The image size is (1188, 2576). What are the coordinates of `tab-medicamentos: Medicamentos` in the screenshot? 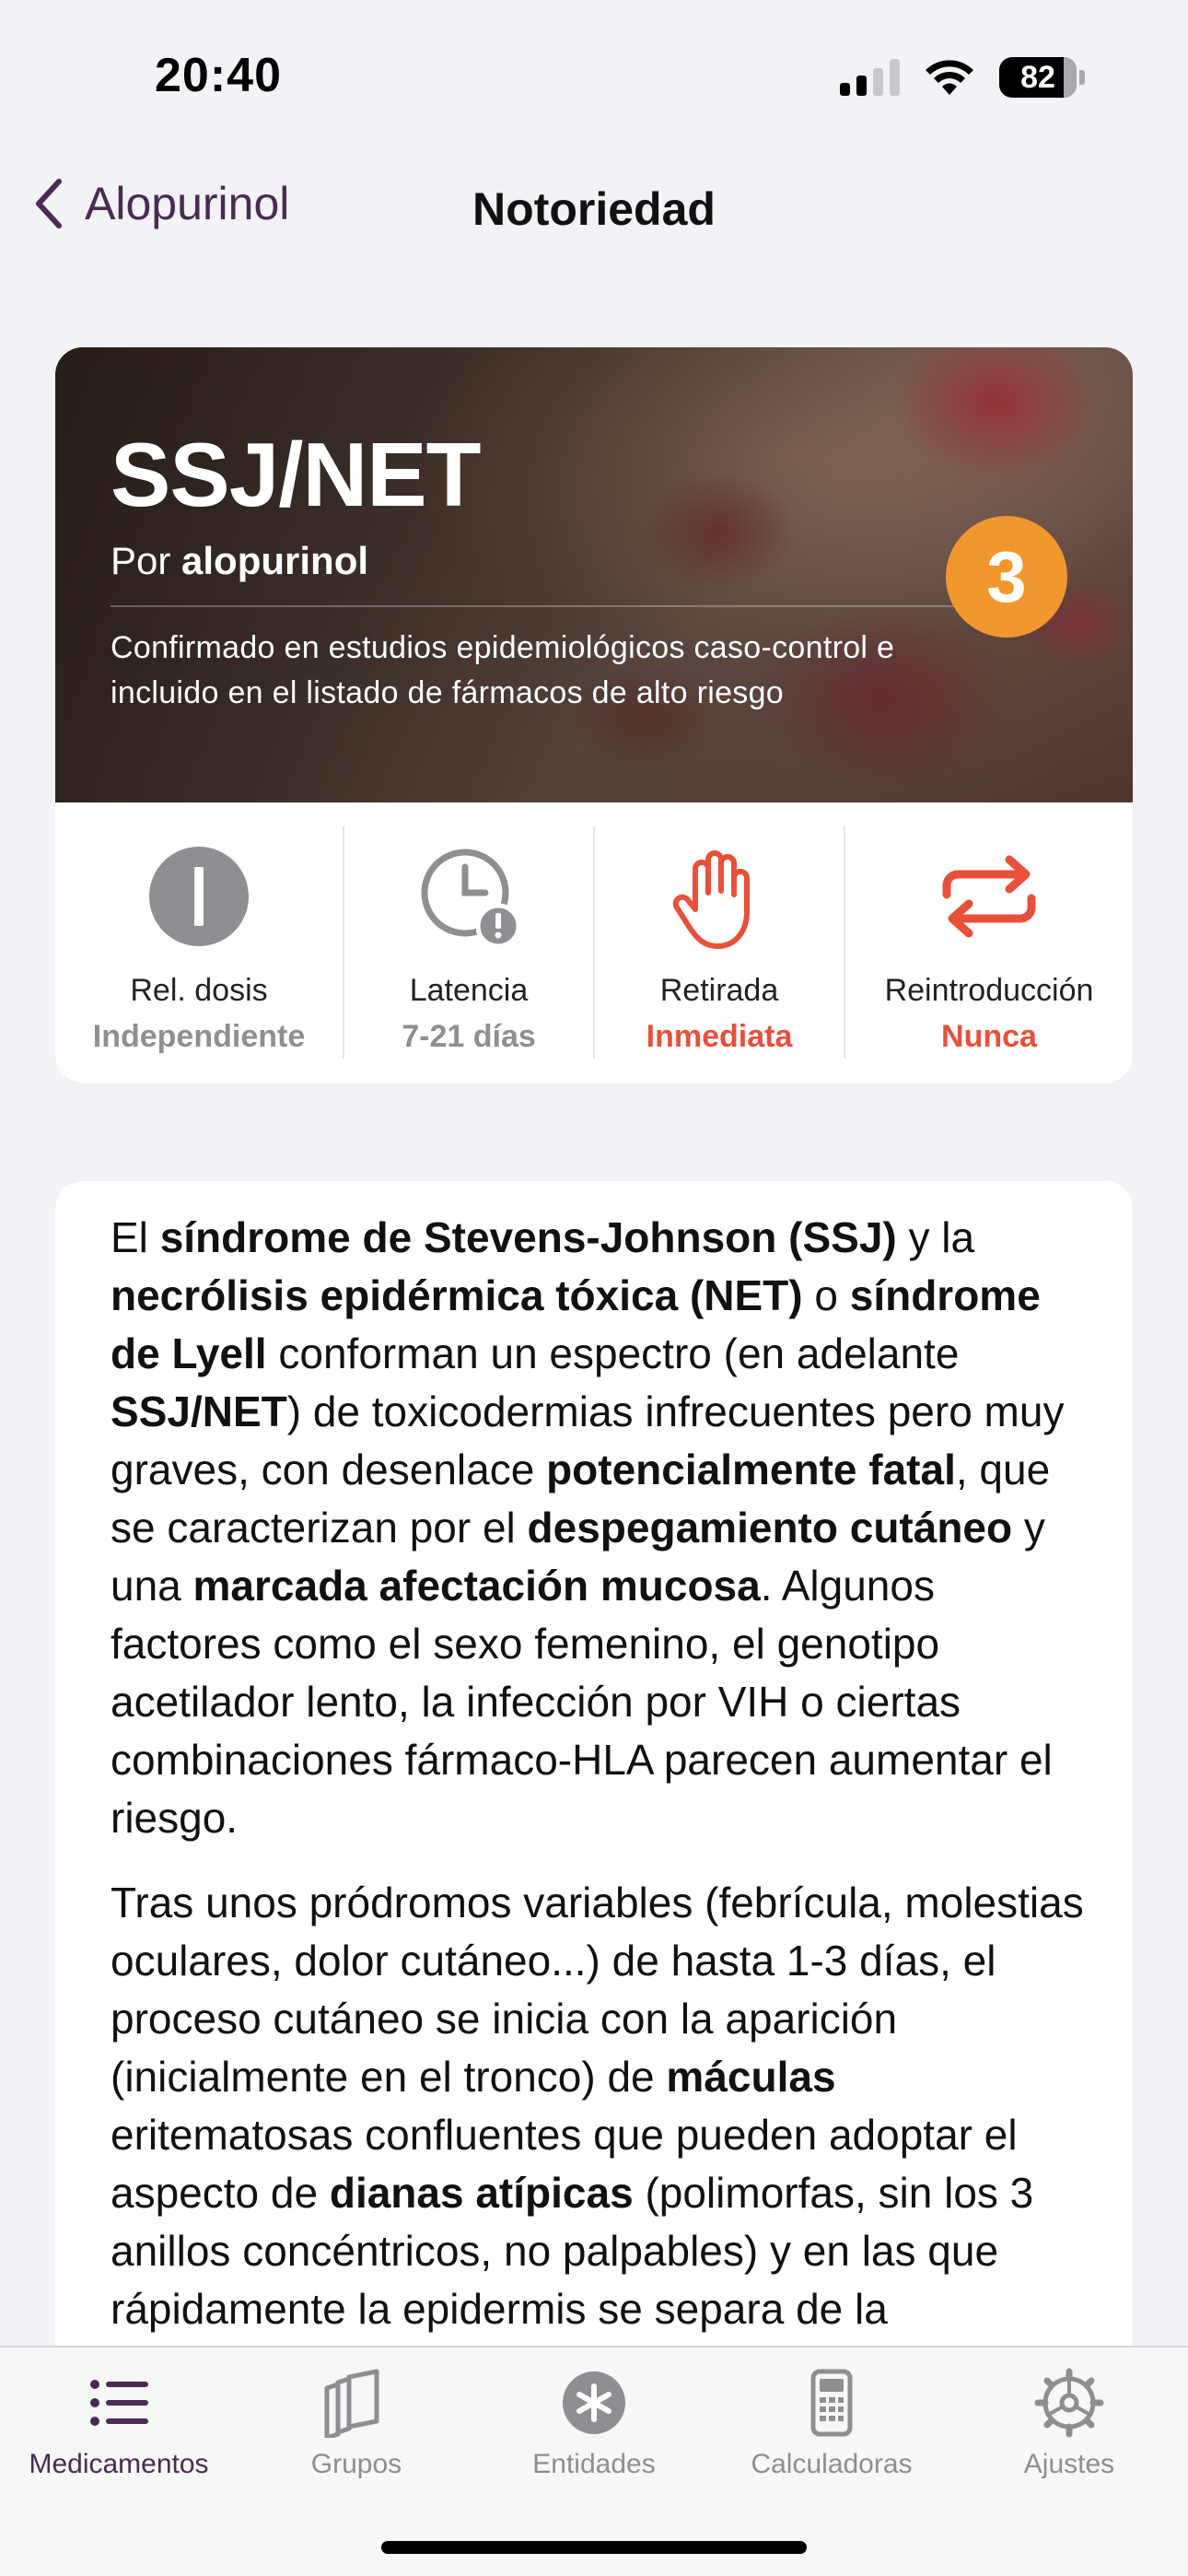 It's located at (119, 2421).